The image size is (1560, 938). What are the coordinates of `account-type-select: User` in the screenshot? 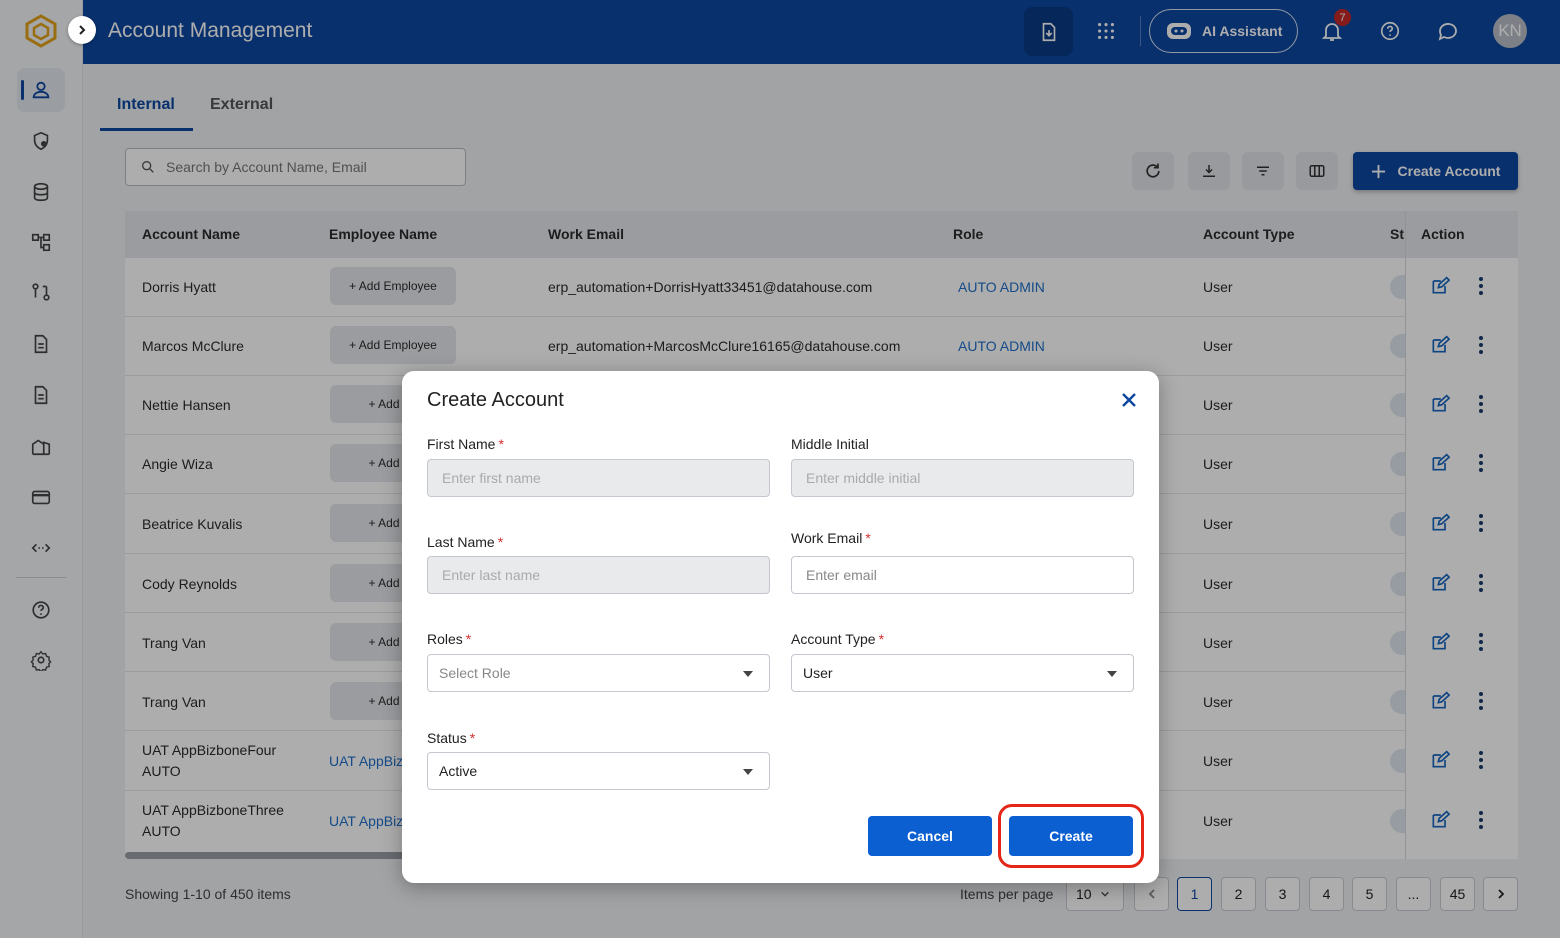 It's located at (962, 673).